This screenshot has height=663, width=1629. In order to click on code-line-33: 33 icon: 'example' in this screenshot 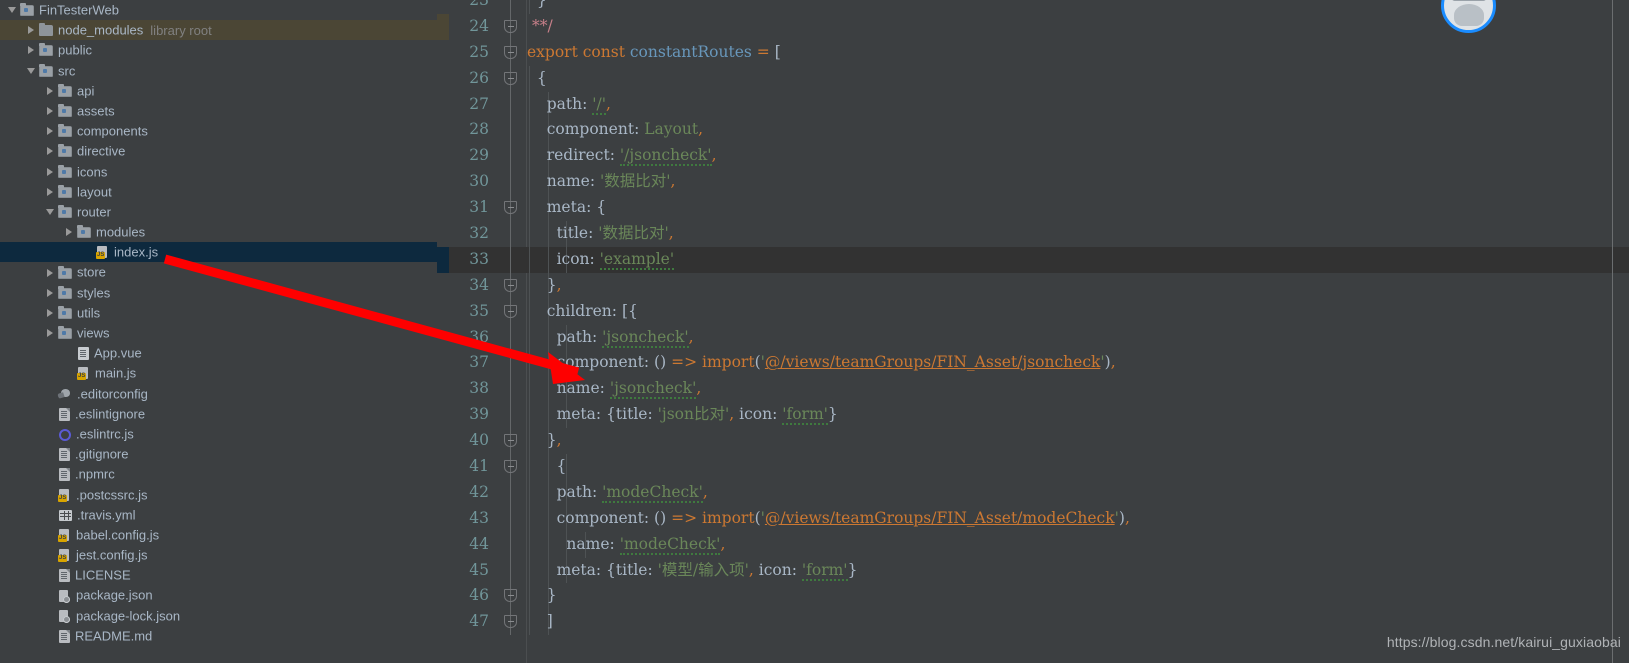, I will do `click(1033, 259)`.